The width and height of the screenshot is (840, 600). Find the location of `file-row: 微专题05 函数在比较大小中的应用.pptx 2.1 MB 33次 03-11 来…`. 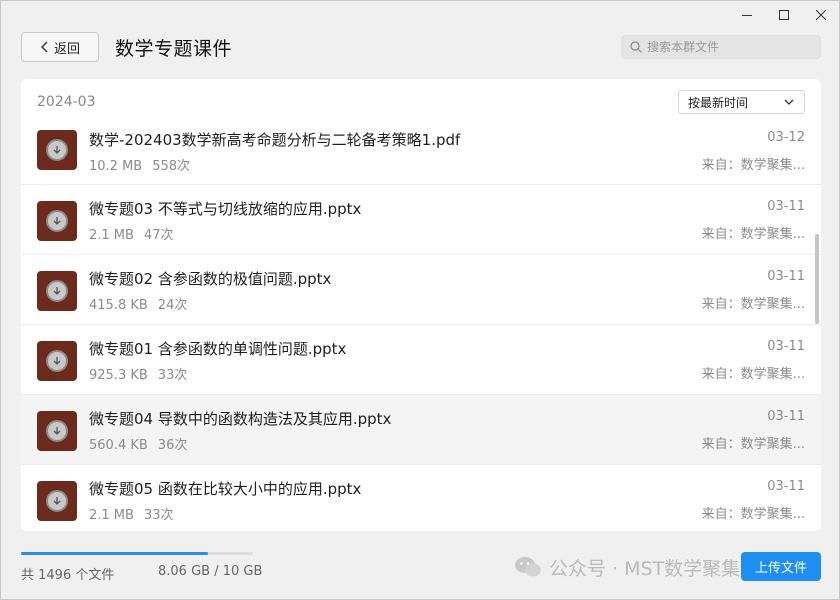

file-row: 微专题05 函数在比较大小中的应用.pptx 2.1 MB 33次 03-11 来… is located at coordinates (421, 498).